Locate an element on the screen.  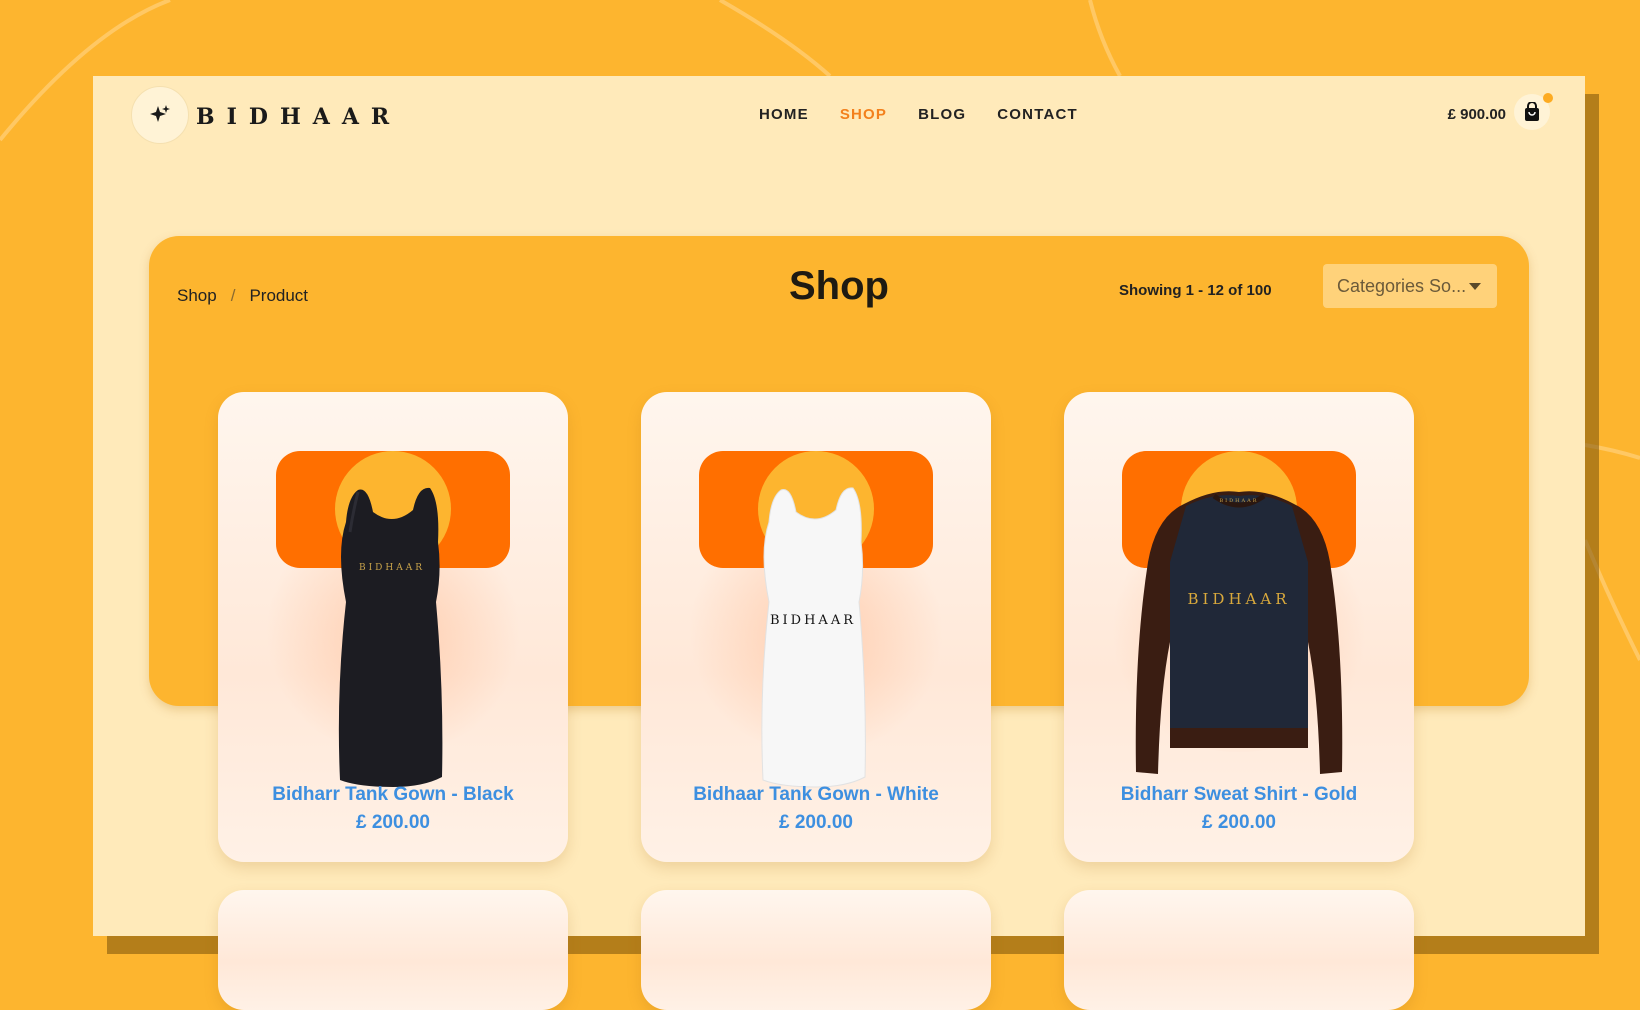
nav-shop: SHOP is located at coordinates (863, 114).